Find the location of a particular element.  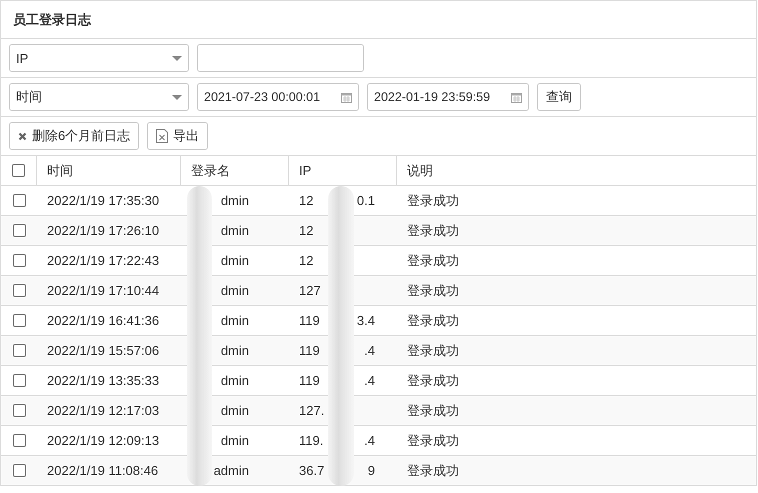

table-cell: 3.4 is located at coordinates (365, 320).